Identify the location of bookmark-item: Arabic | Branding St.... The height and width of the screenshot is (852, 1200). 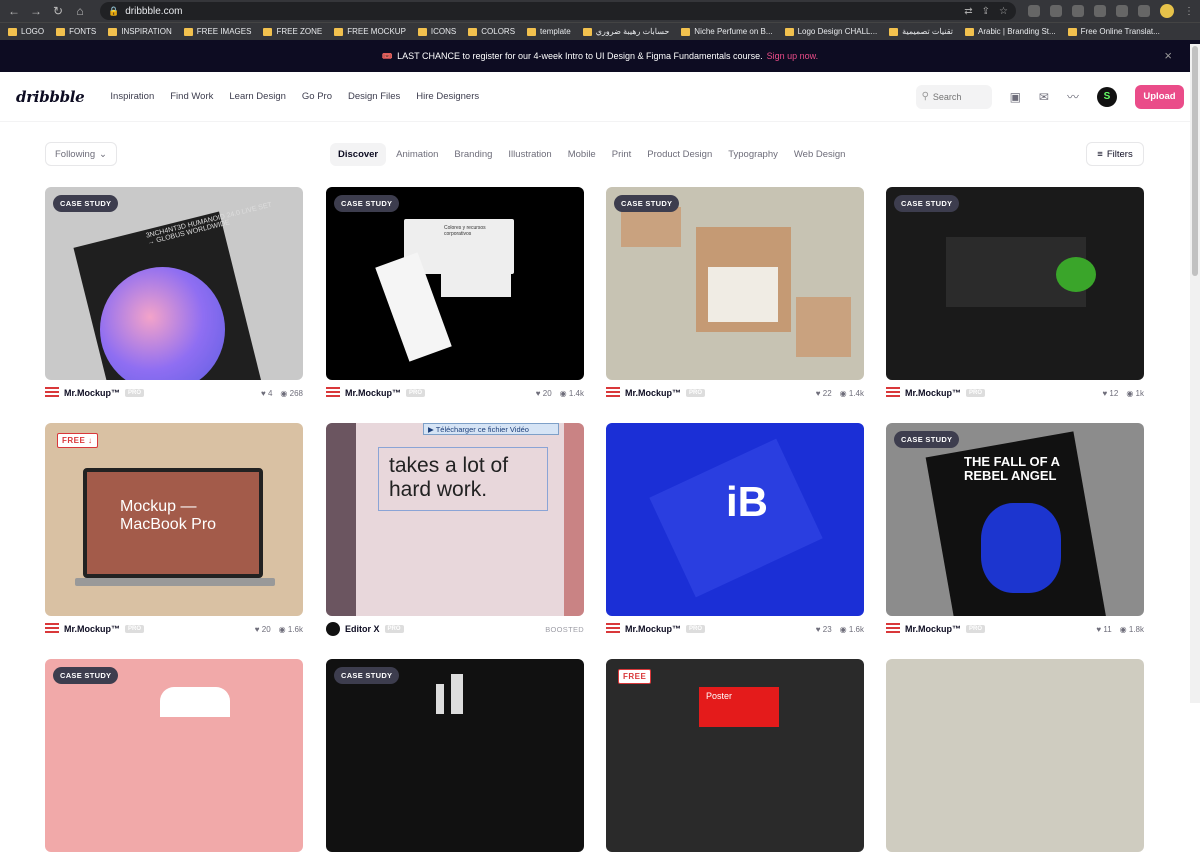
(1010, 31).